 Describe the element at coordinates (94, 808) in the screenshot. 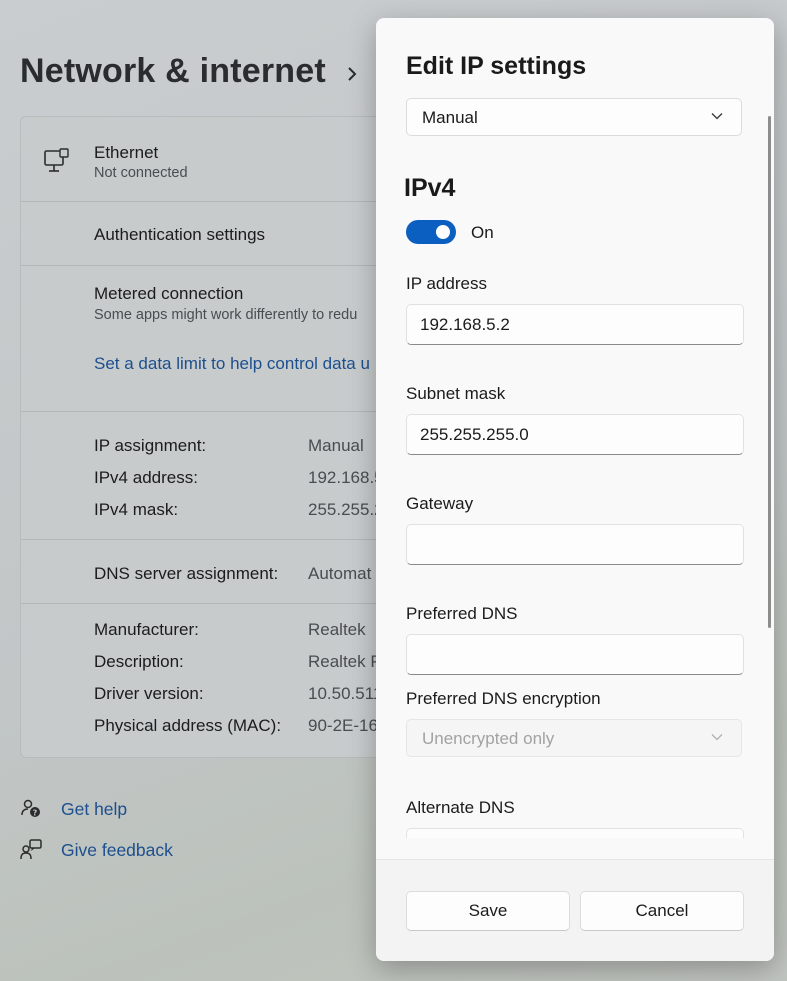

I see `get-help-label: Get help` at that location.